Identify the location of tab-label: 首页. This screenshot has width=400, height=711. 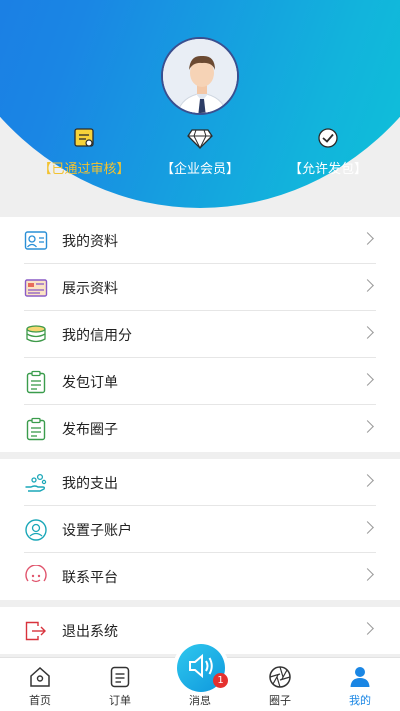
(40, 700).